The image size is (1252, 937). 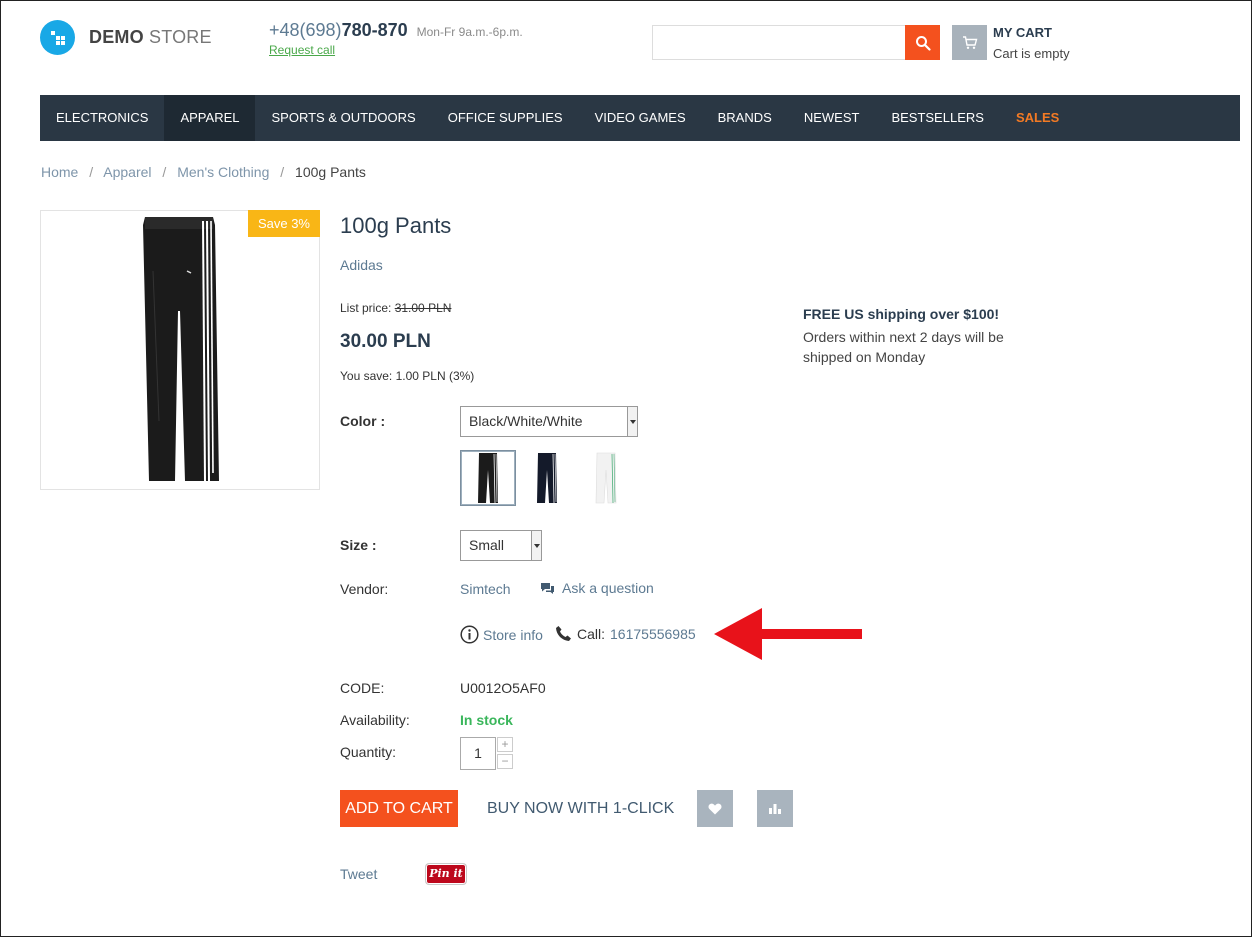 I want to click on heart-icon, so click(x=715, y=808).